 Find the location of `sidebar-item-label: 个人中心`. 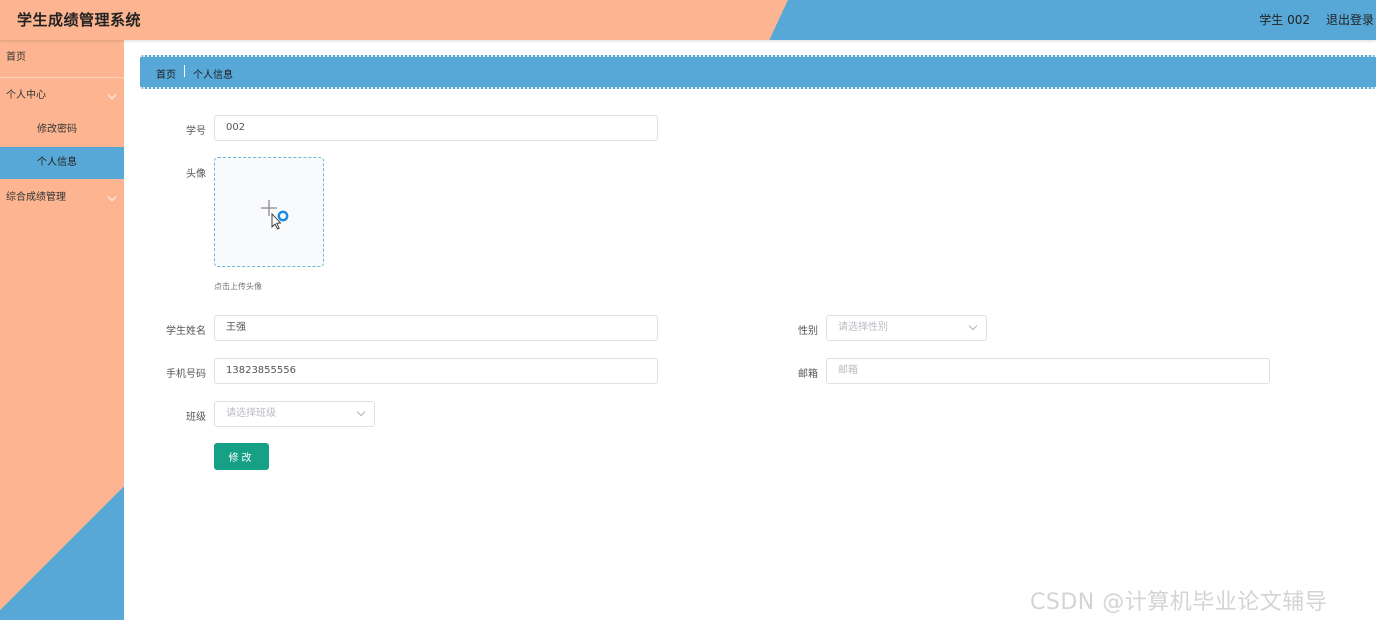

sidebar-item-label: 个人中心 is located at coordinates (26, 95).